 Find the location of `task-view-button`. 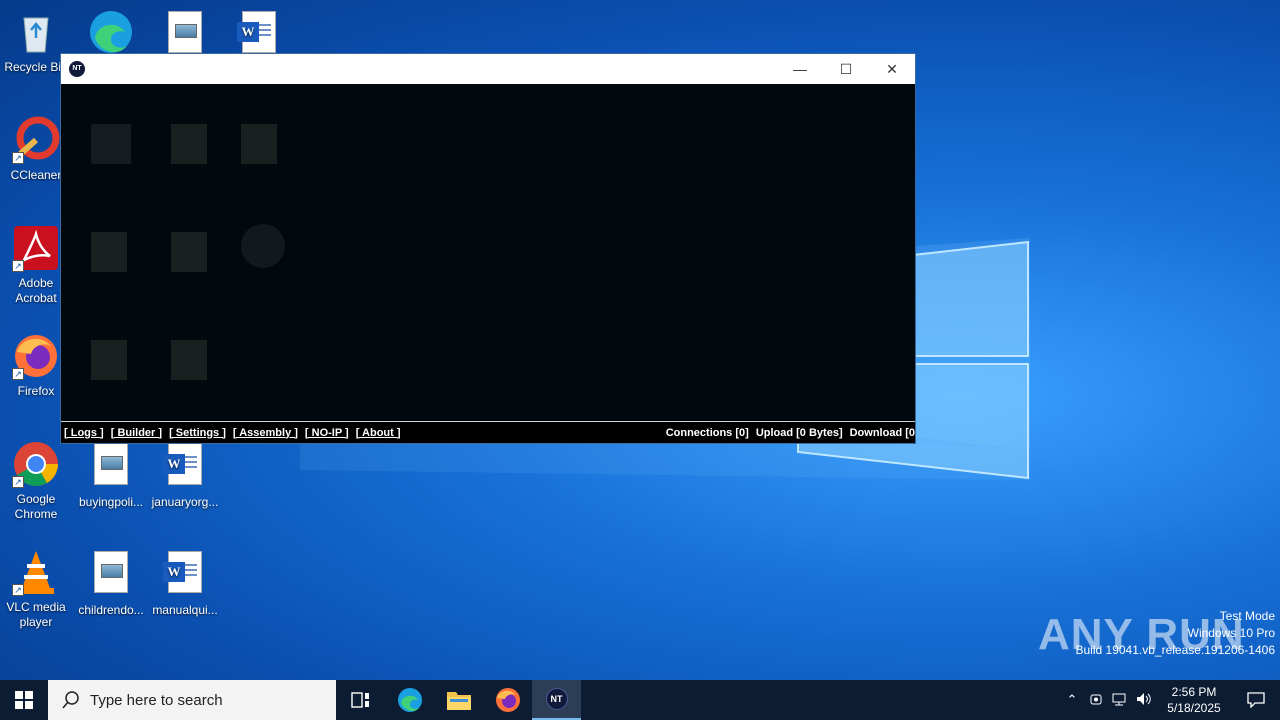

task-view-button is located at coordinates (360, 700).